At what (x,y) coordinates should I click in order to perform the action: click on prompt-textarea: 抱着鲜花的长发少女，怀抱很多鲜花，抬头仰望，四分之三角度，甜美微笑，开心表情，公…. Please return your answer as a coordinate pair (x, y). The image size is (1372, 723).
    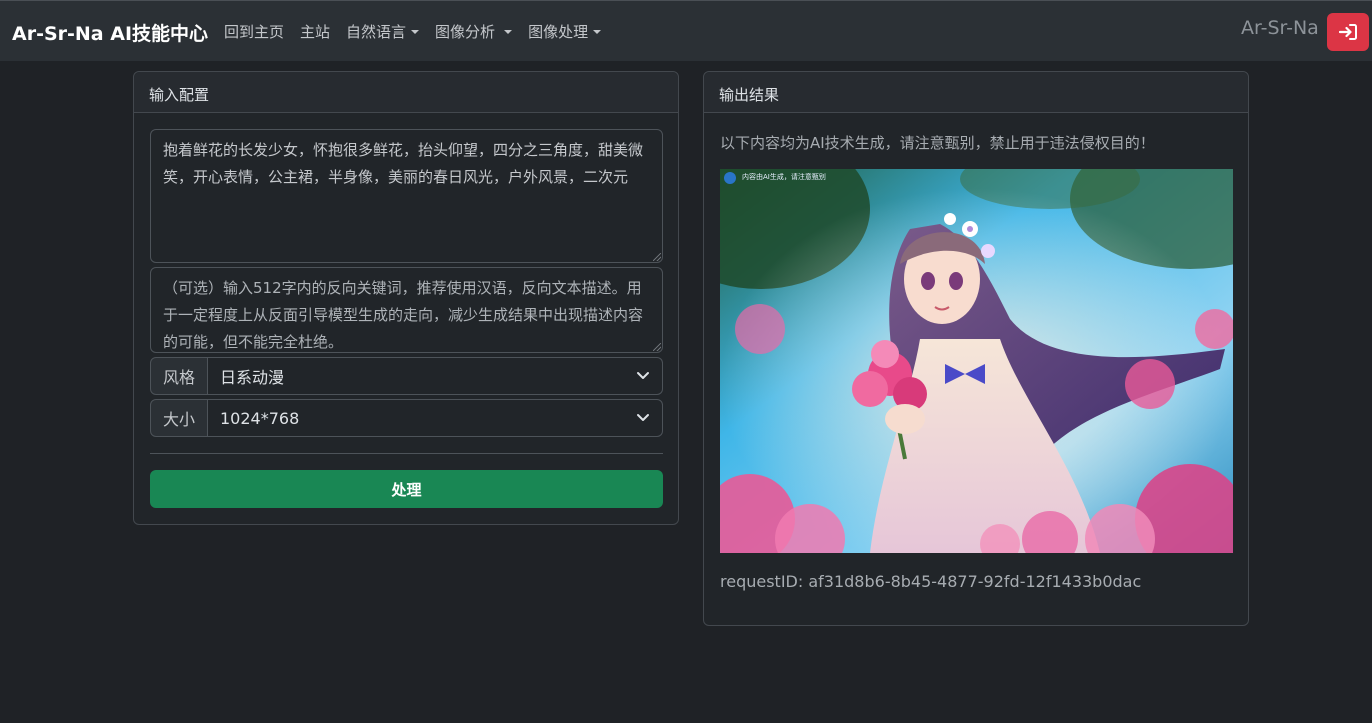
    Looking at the image, I should click on (406, 196).